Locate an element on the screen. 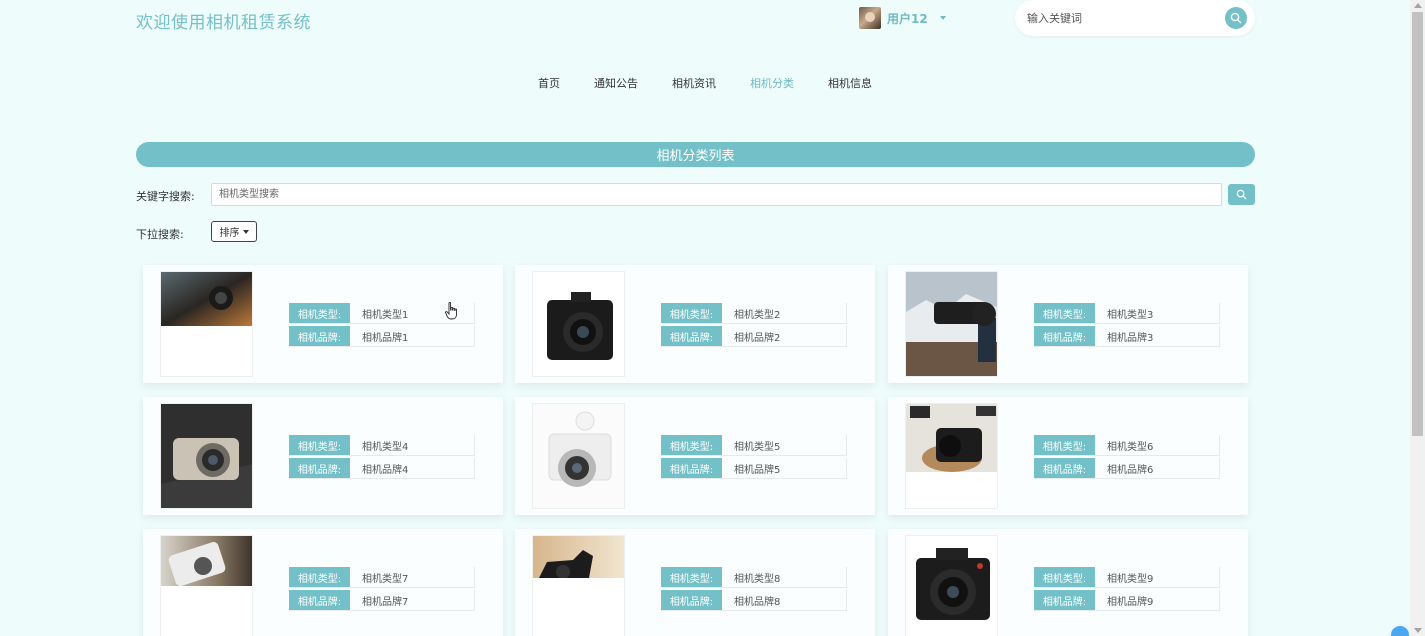 This screenshot has height=636, width=1425. brand-value: 相机品牌3 is located at coordinates (1157, 336).